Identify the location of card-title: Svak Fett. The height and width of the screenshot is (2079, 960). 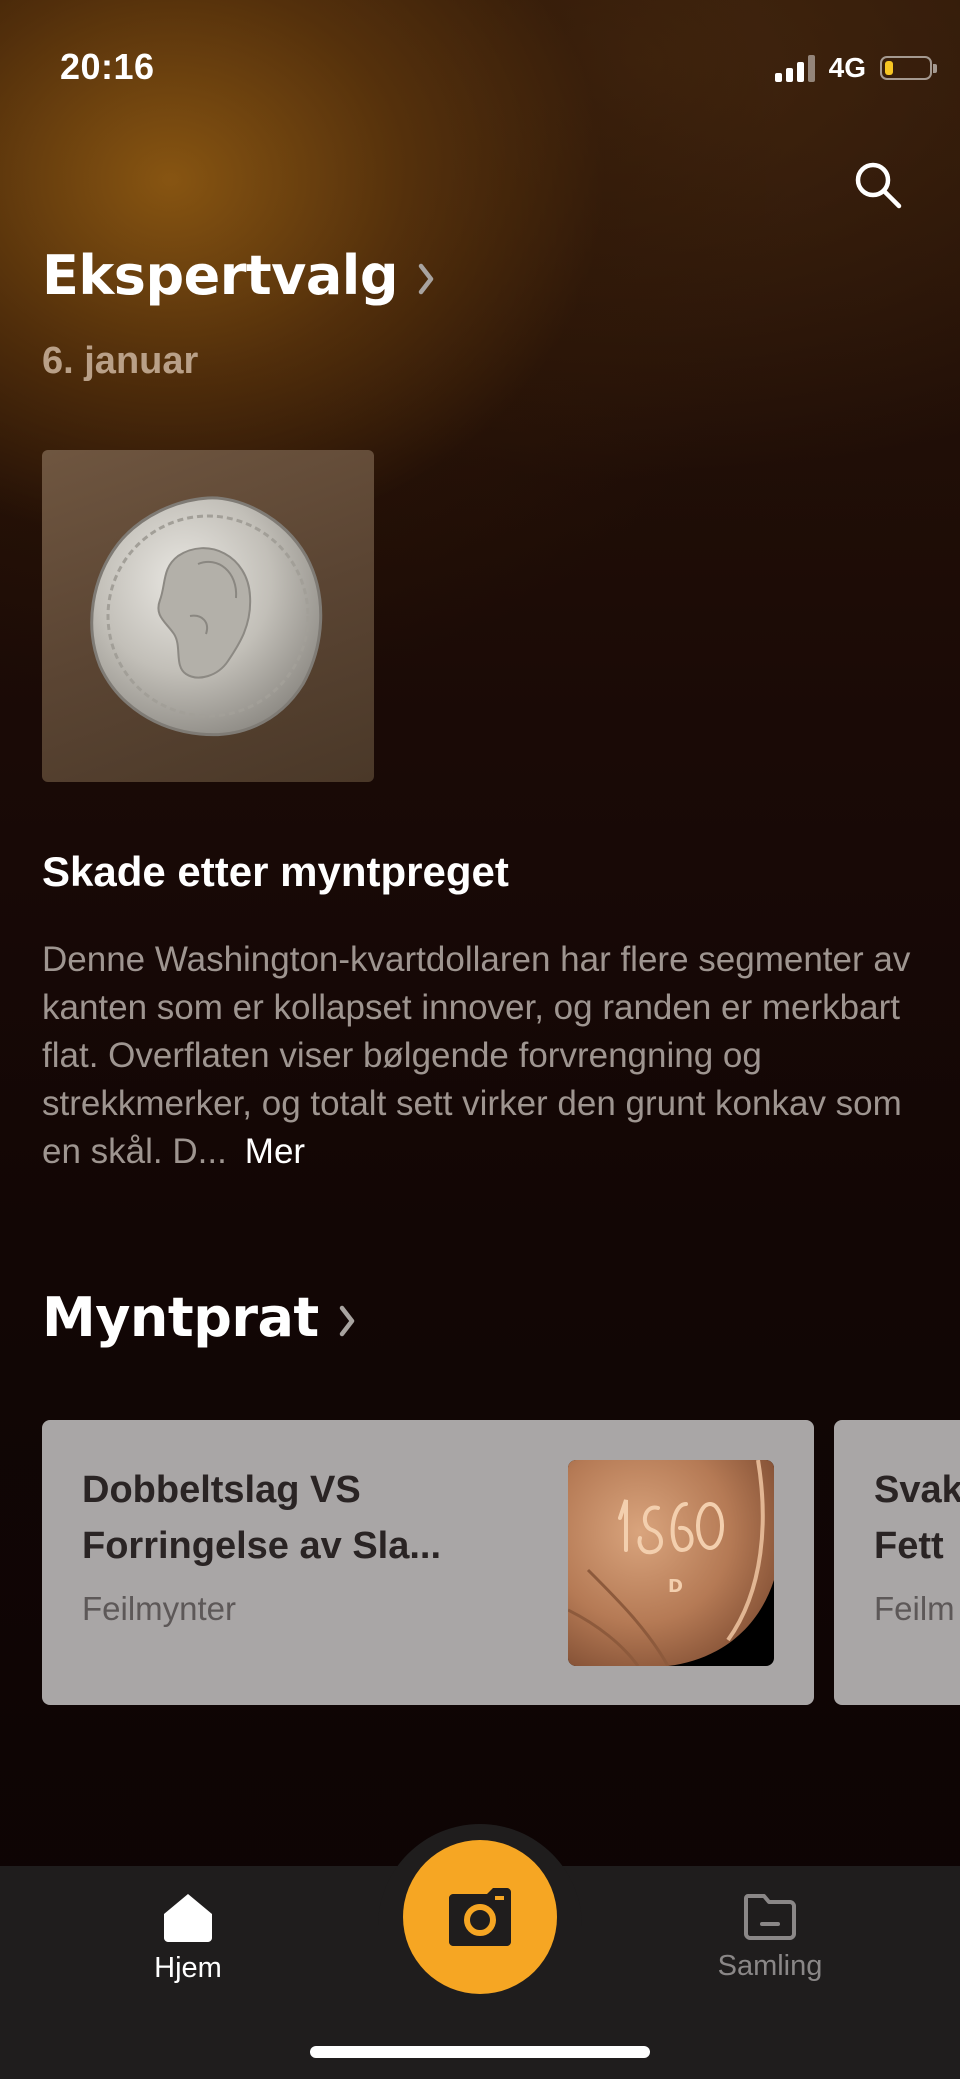
(917, 1518).